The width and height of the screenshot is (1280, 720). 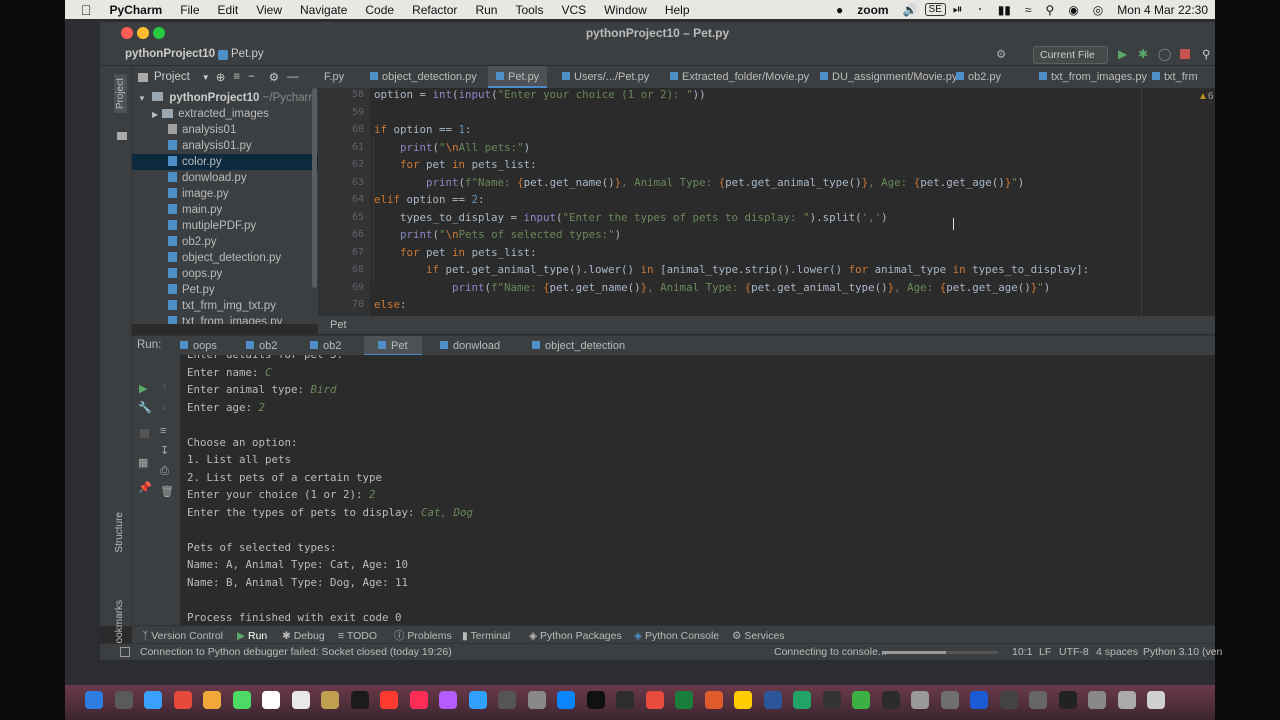 I want to click on run-tab-ob2-b: ob2, so click(x=325, y=346).